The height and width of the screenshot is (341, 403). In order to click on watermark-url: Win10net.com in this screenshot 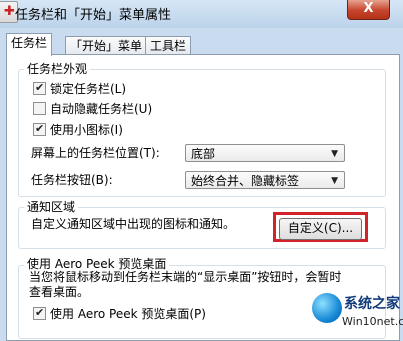, I will do `click(372, 321)`.